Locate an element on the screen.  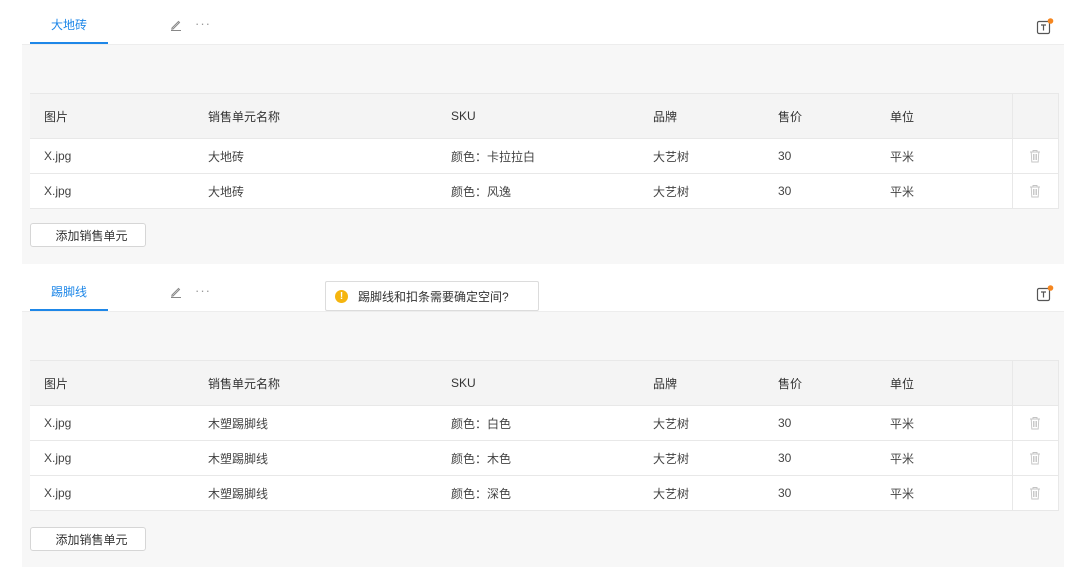
table-row: X.jpg 木塑踢脚线 颜色：深色 大艺树 30 平米 is located at coordinates (544, 493).